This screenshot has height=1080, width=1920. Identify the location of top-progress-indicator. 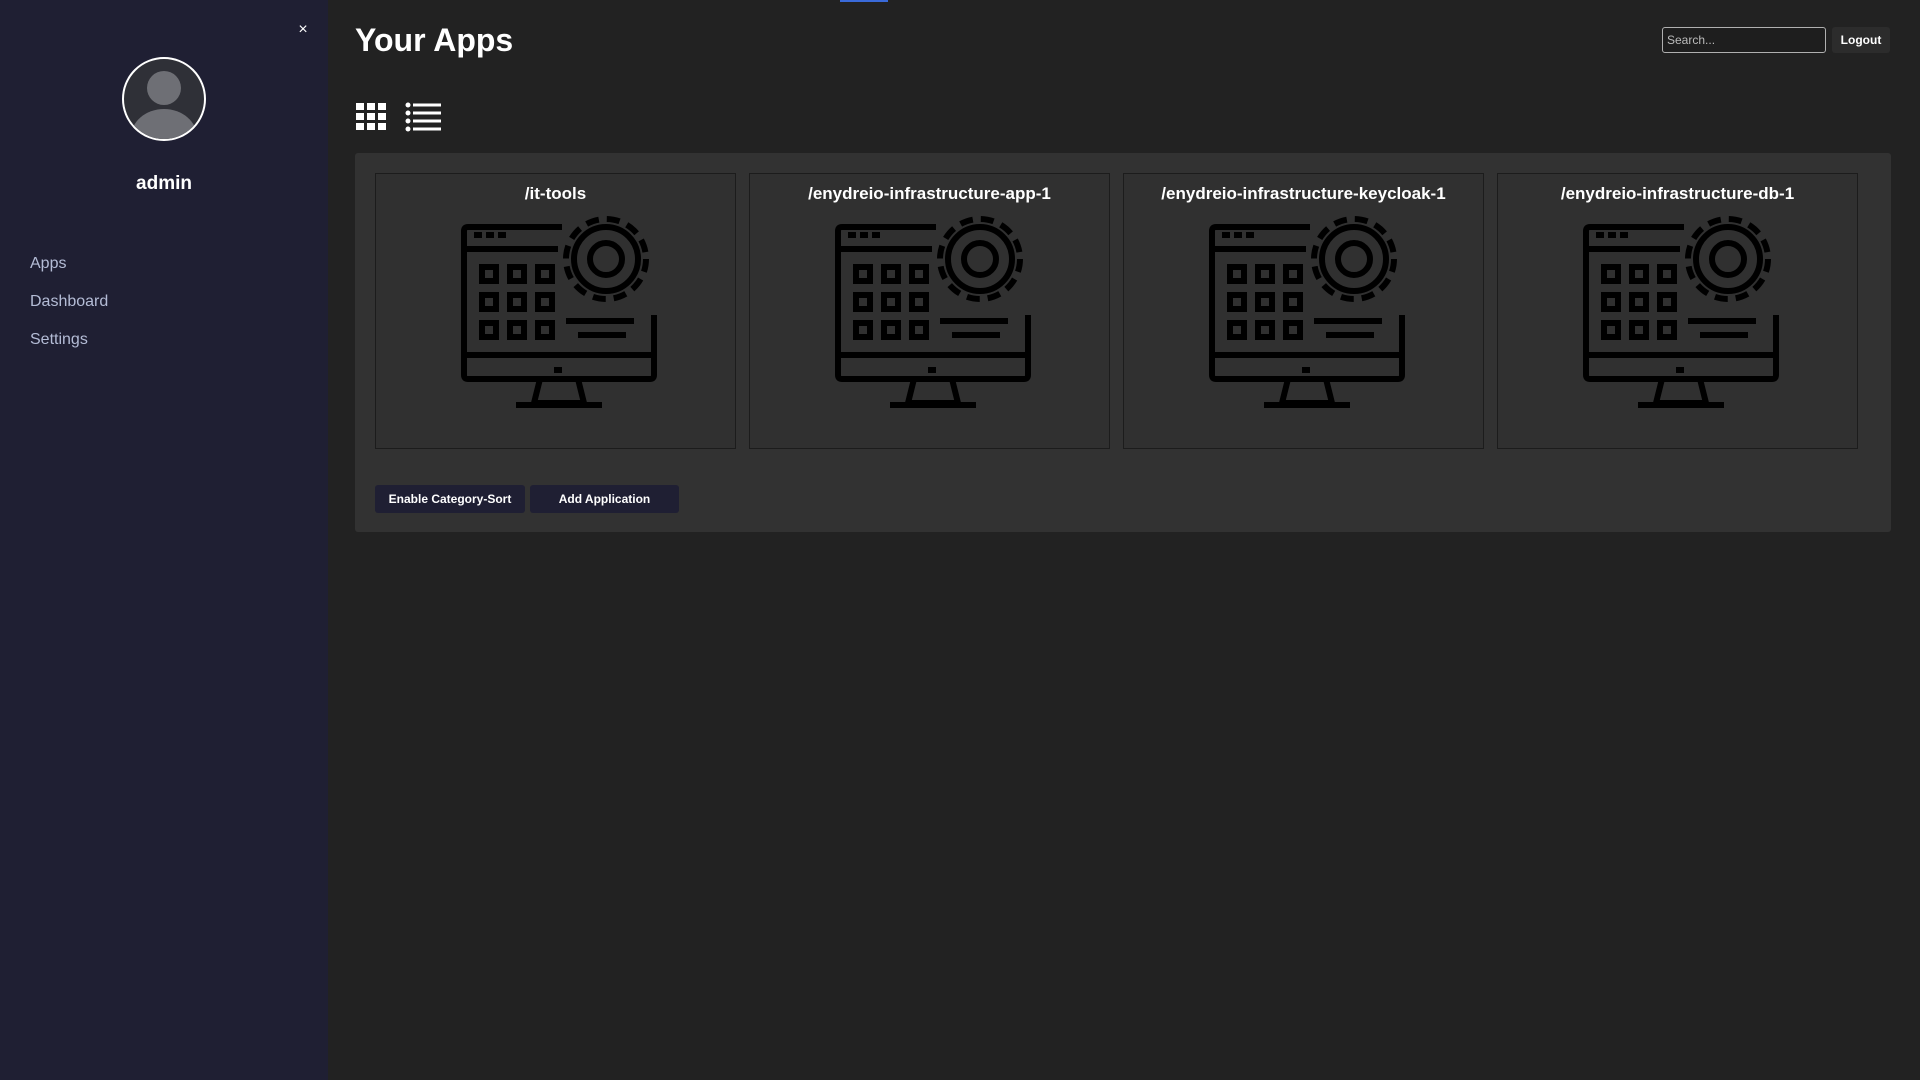
(864, 1).